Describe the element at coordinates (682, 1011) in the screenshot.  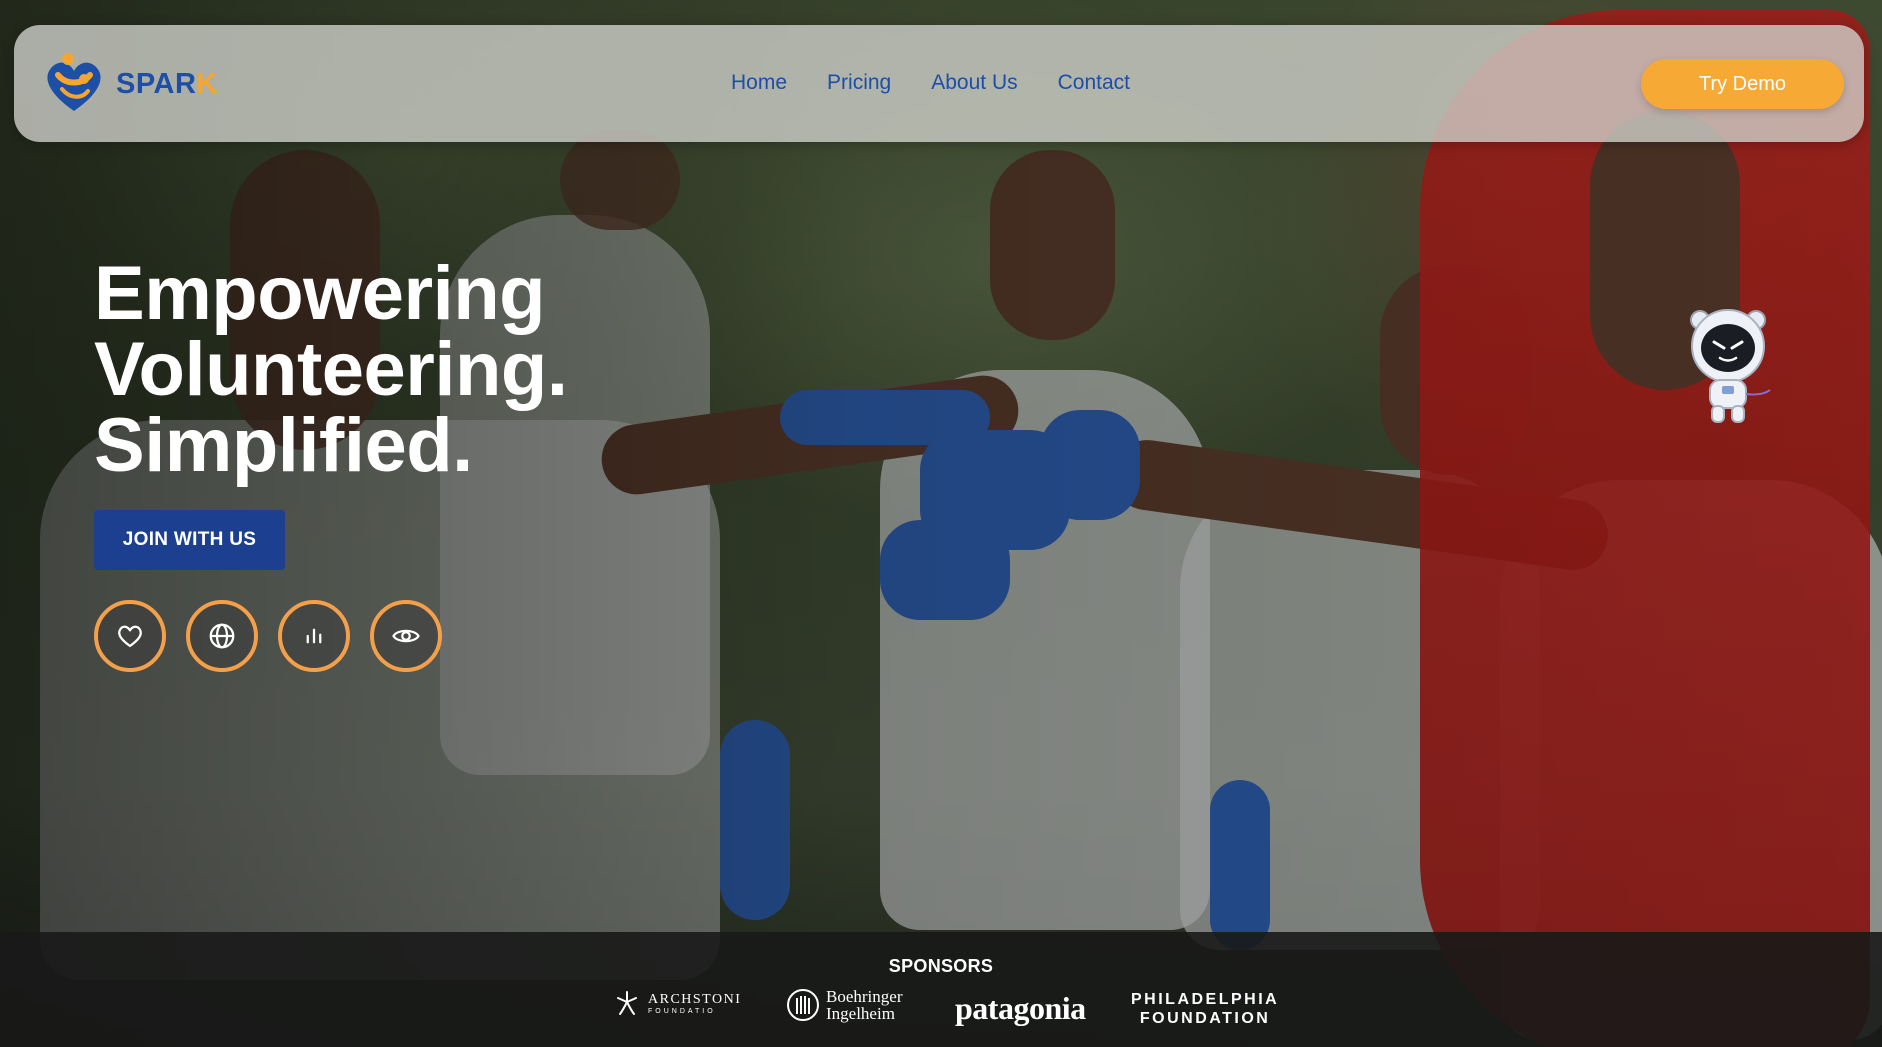
I see `archstoni-sub: FOUNDATIO` at that location.